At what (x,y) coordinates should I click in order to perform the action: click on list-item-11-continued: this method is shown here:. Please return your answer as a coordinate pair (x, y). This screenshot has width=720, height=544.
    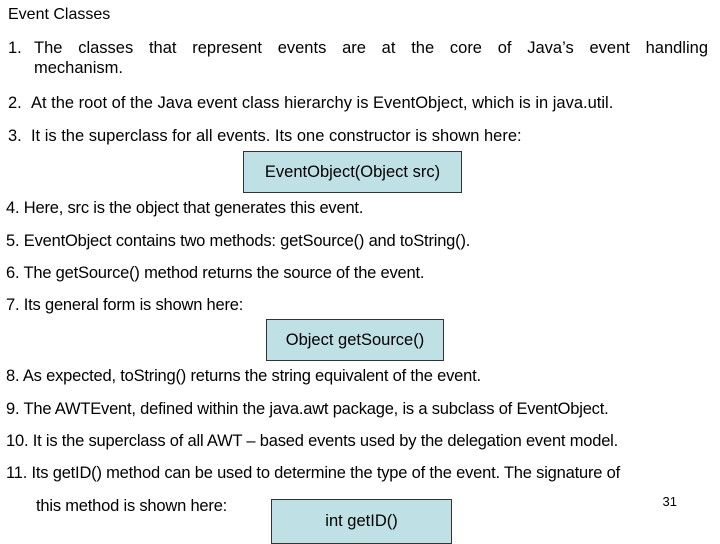
    Looking at the image, I should click on (132, 506).